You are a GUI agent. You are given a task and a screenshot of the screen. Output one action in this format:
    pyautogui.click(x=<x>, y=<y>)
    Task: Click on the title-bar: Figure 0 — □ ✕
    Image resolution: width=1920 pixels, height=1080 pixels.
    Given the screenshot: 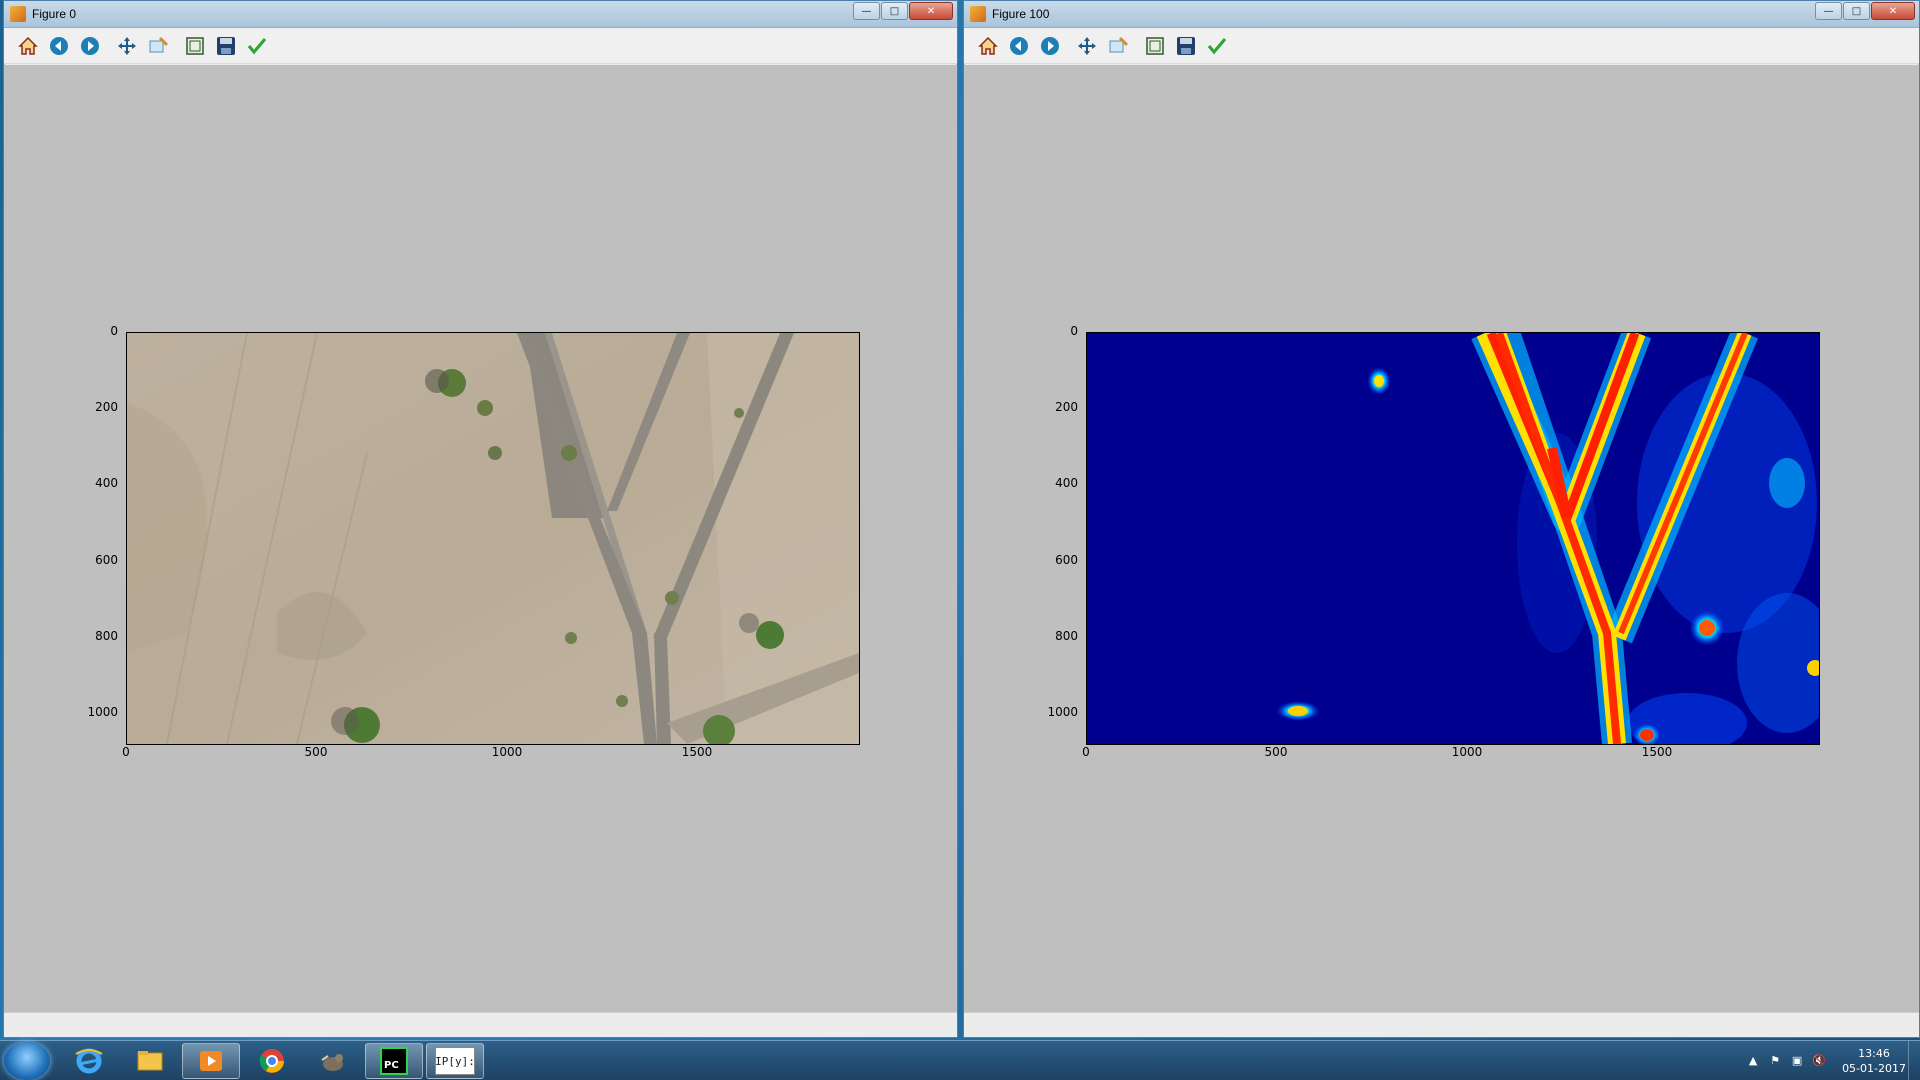 What is the action you would take?
    pyautogui.click(x=480, y=14)
    